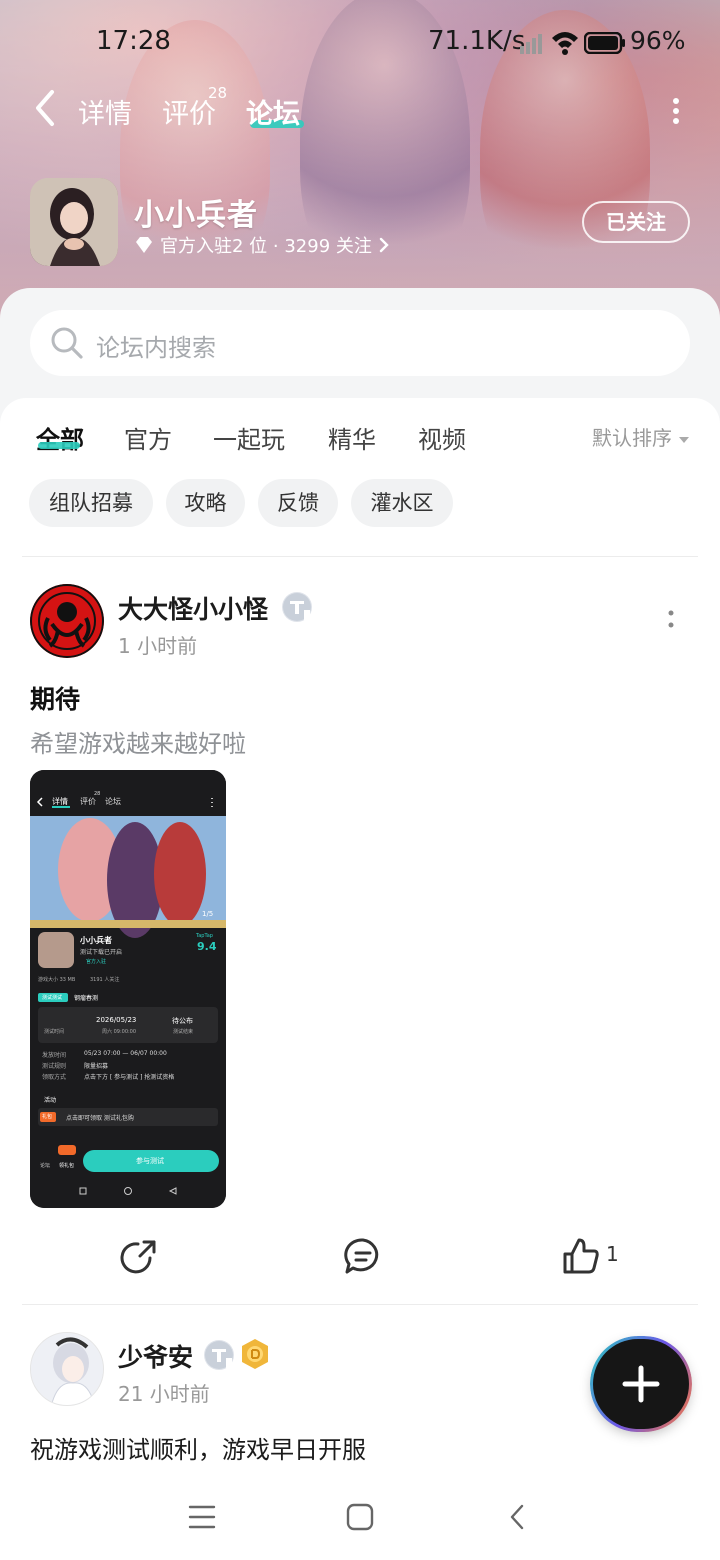 This screenshot has height=1560, width=720. What do you see at coordinates (193, 608) in the screenshot?
I see `post-author: 大大怪小小怪` at bounding box center [193, 608].